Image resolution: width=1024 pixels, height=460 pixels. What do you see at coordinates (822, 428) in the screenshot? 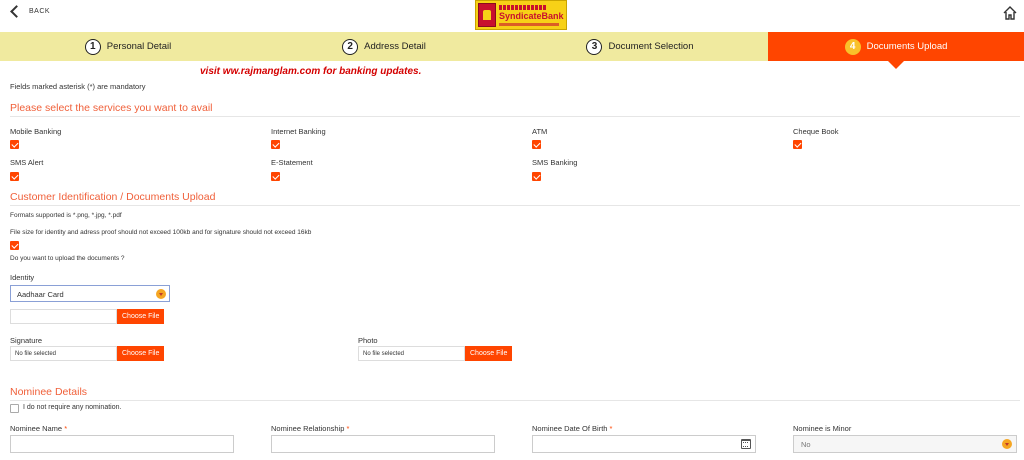
I see `nominee-minor-label: Nominee is Minor` at bounding box center [822, 428].